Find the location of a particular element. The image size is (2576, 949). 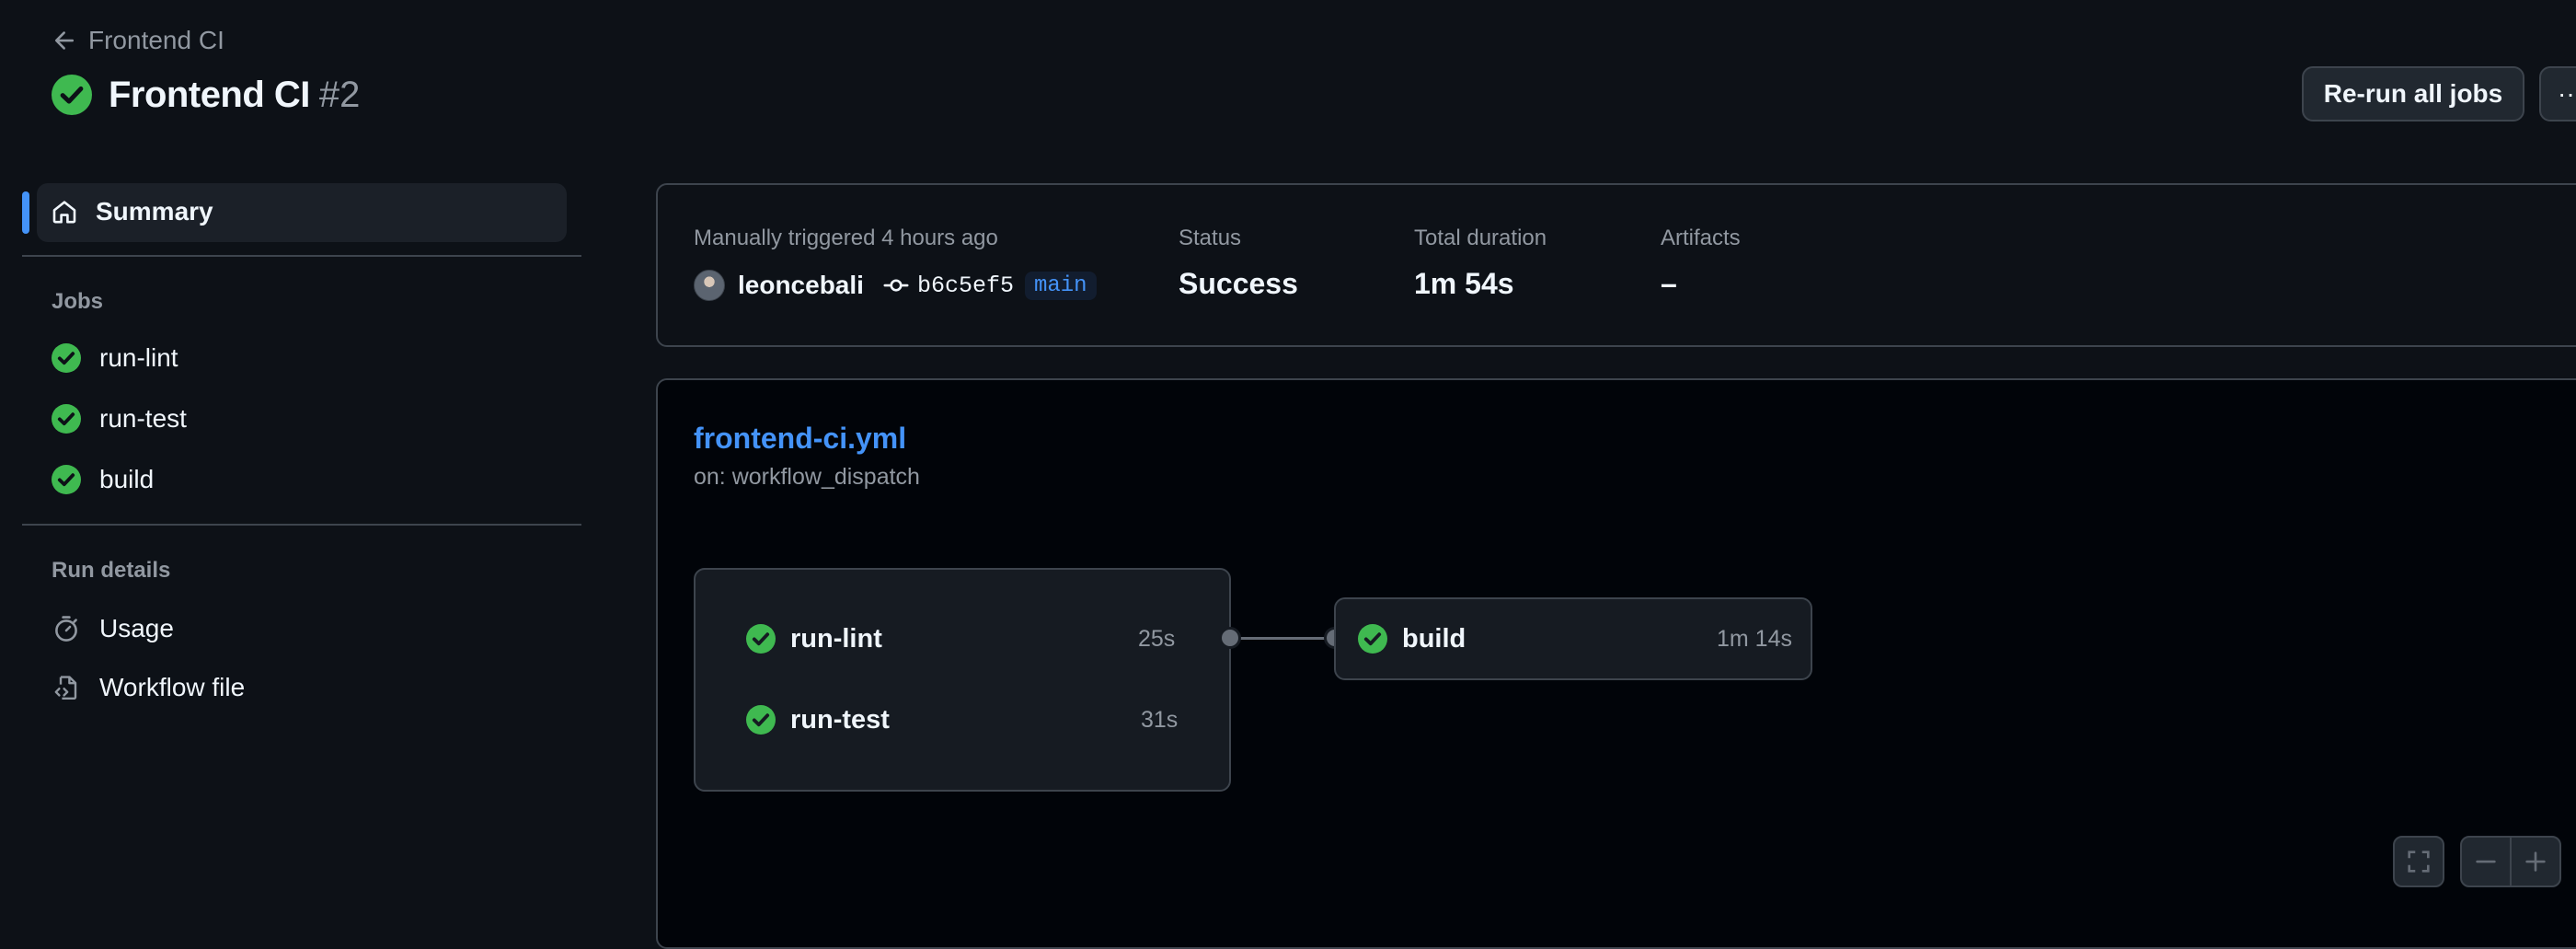

job-name: run-test is located at coordinates (840, 719).